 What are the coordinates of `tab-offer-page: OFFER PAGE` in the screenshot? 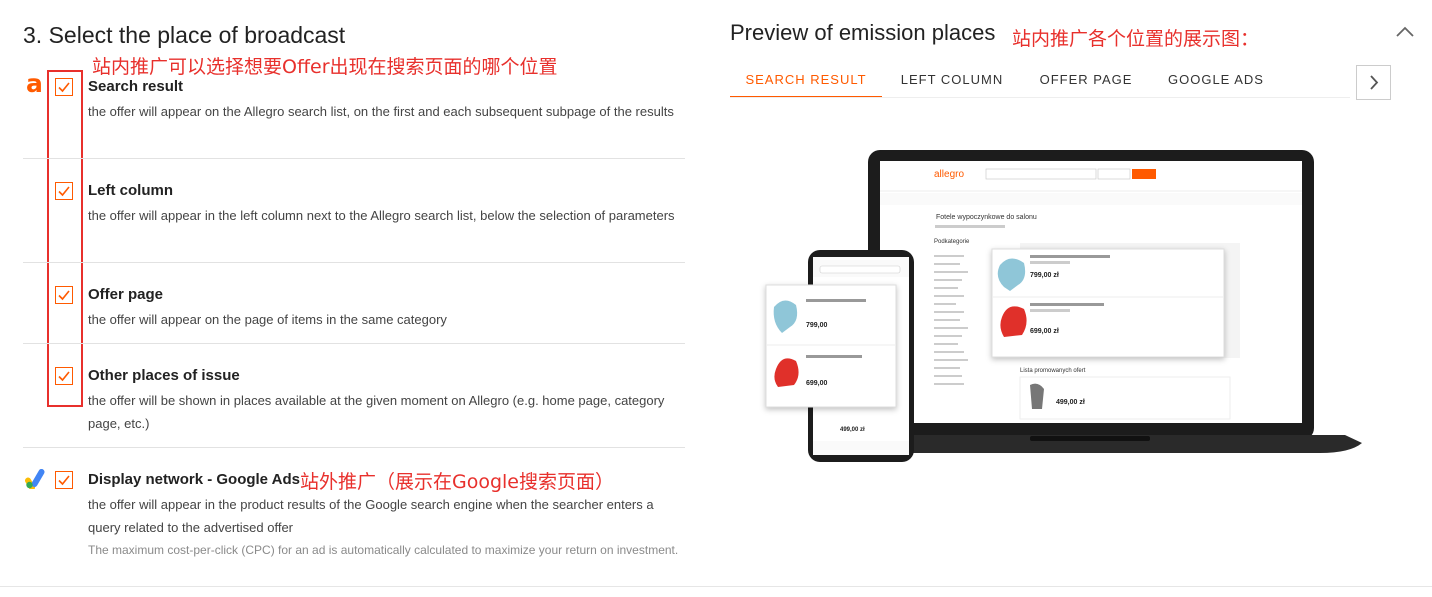 It's located at (1086, 82).